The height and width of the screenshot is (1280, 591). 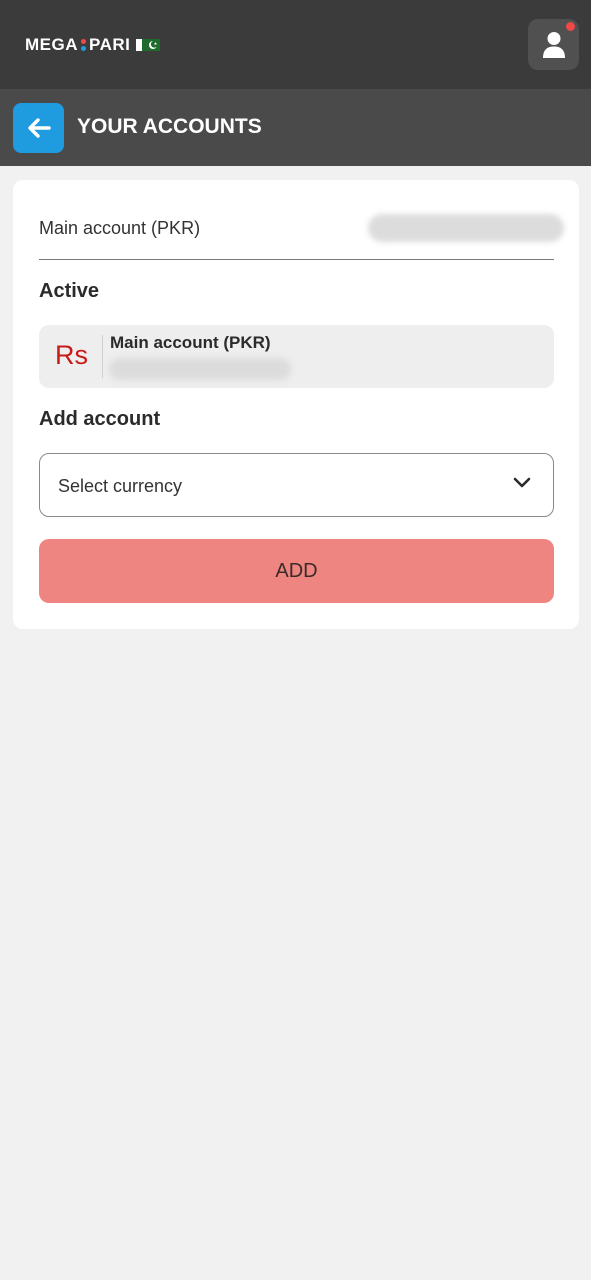 What do you see at coordinates (120, 486) in the screenshot?
I see `currency-select-placeholder: Select currency` at bounding box center [120, 486].